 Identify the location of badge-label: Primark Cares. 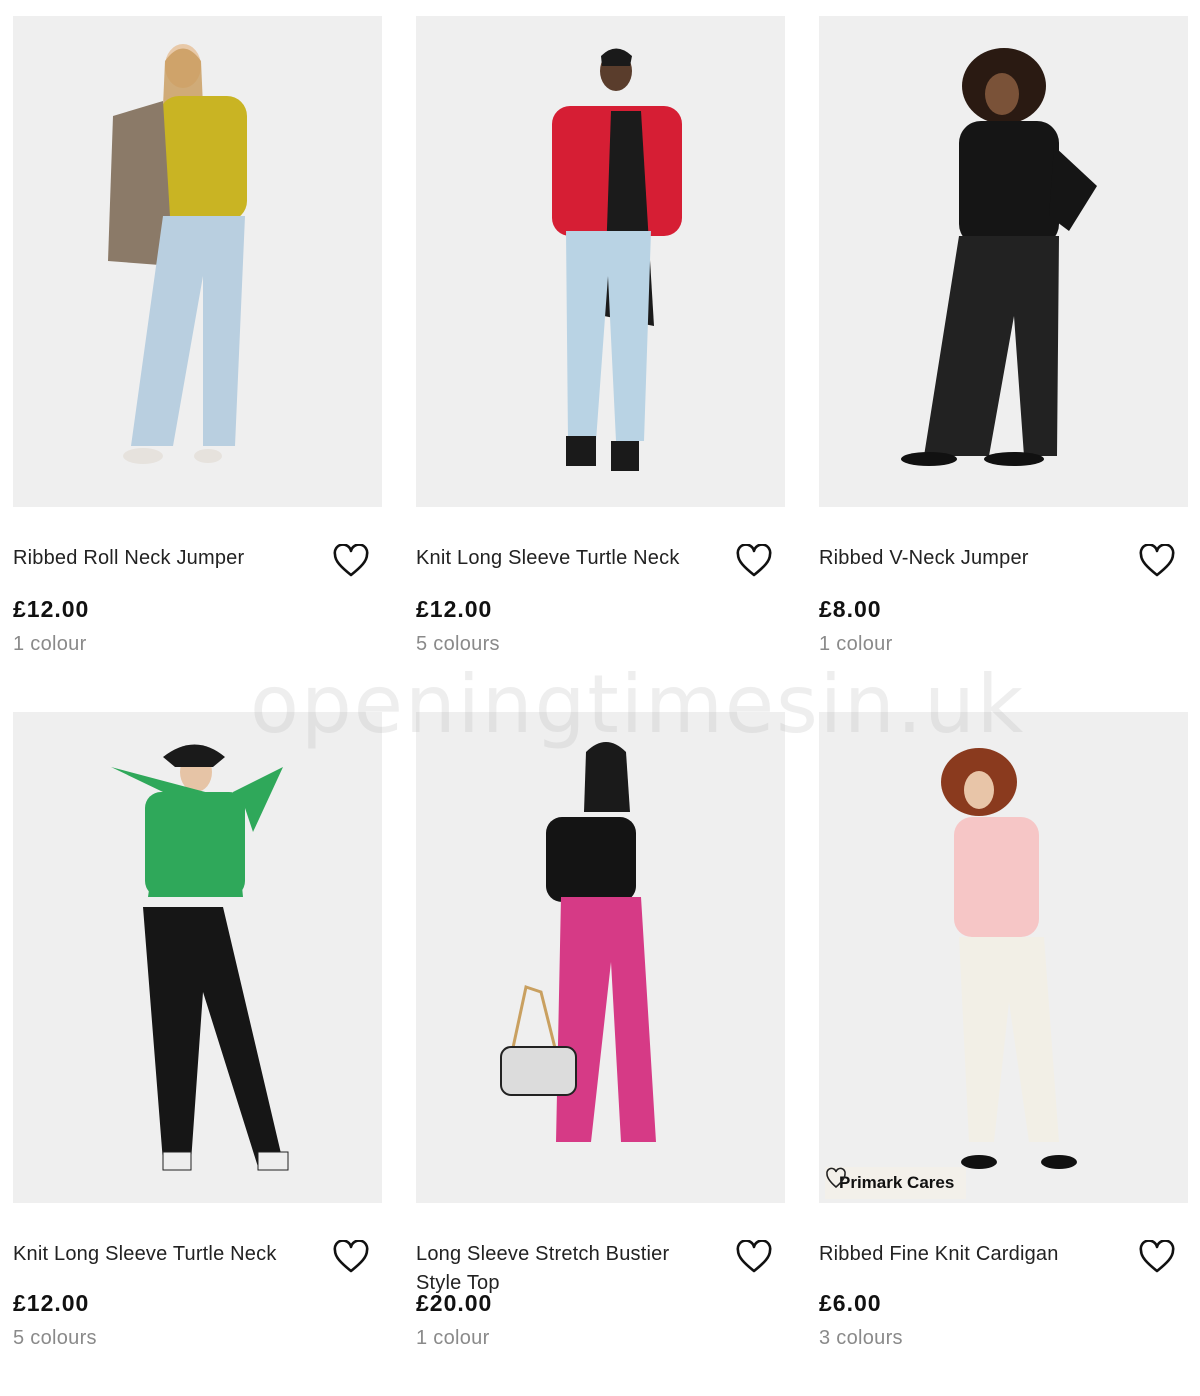
(897, 1182).